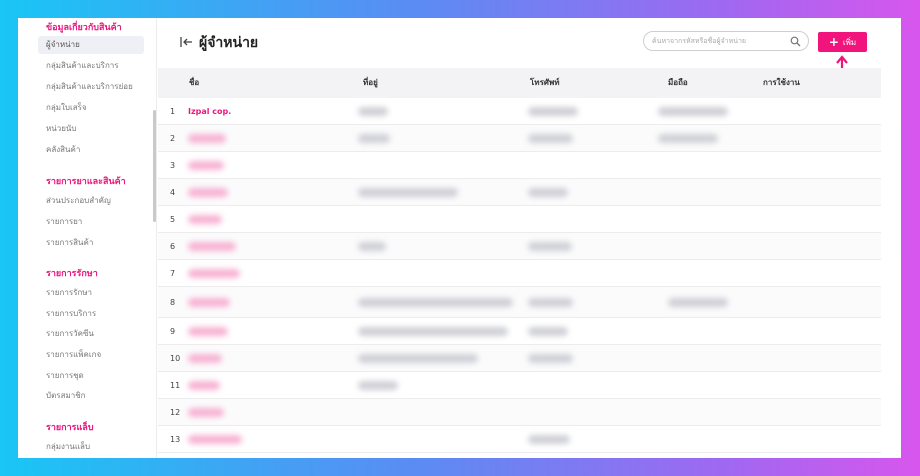 The width and height of the screenshot is (920, 476). I want to click on table-row: 13, so click(519, 439).